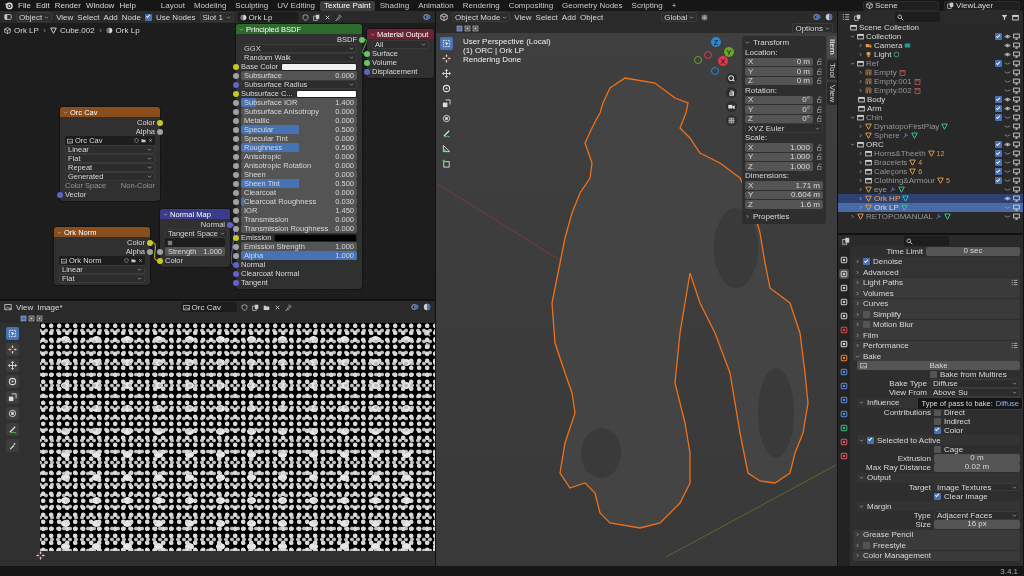  Describe the element at coordinates (913, 458) in the screenshot. I see `field-label: Extrusion` at that location.